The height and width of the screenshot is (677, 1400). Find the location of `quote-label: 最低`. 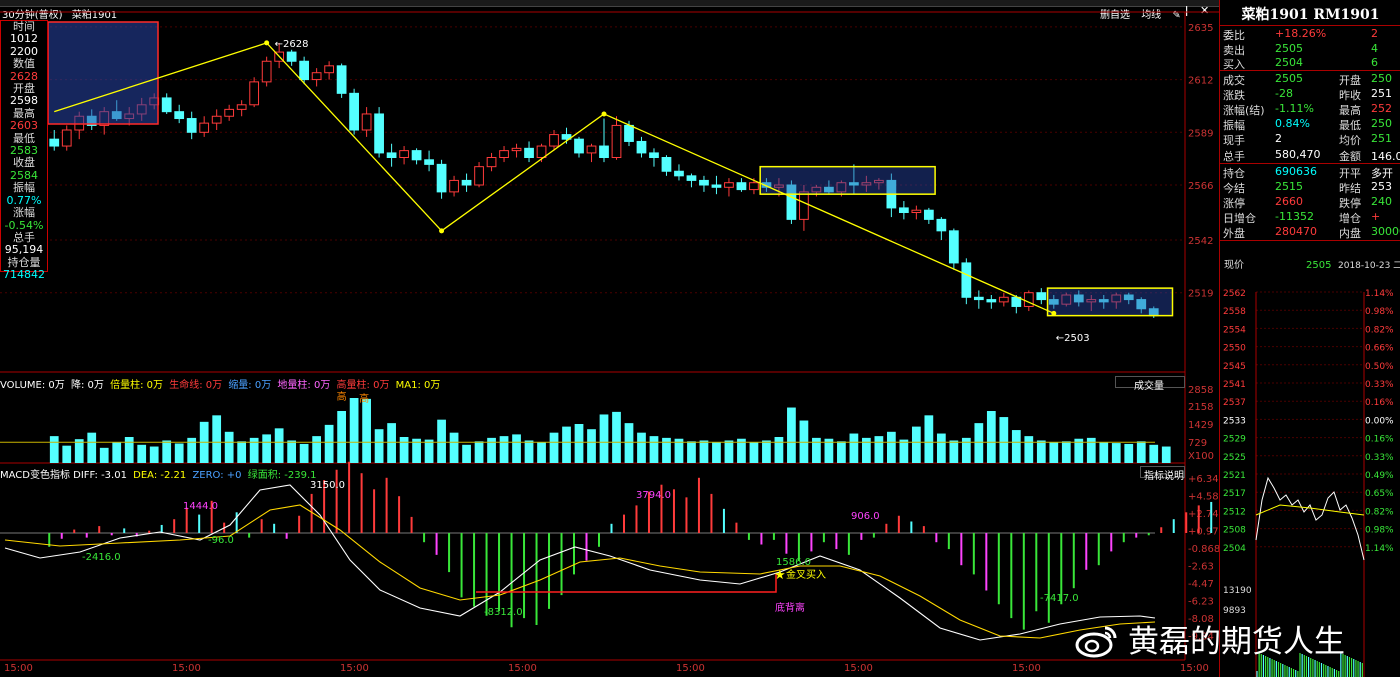

quote-label: 最低 is located at coordinates (1350, 125).